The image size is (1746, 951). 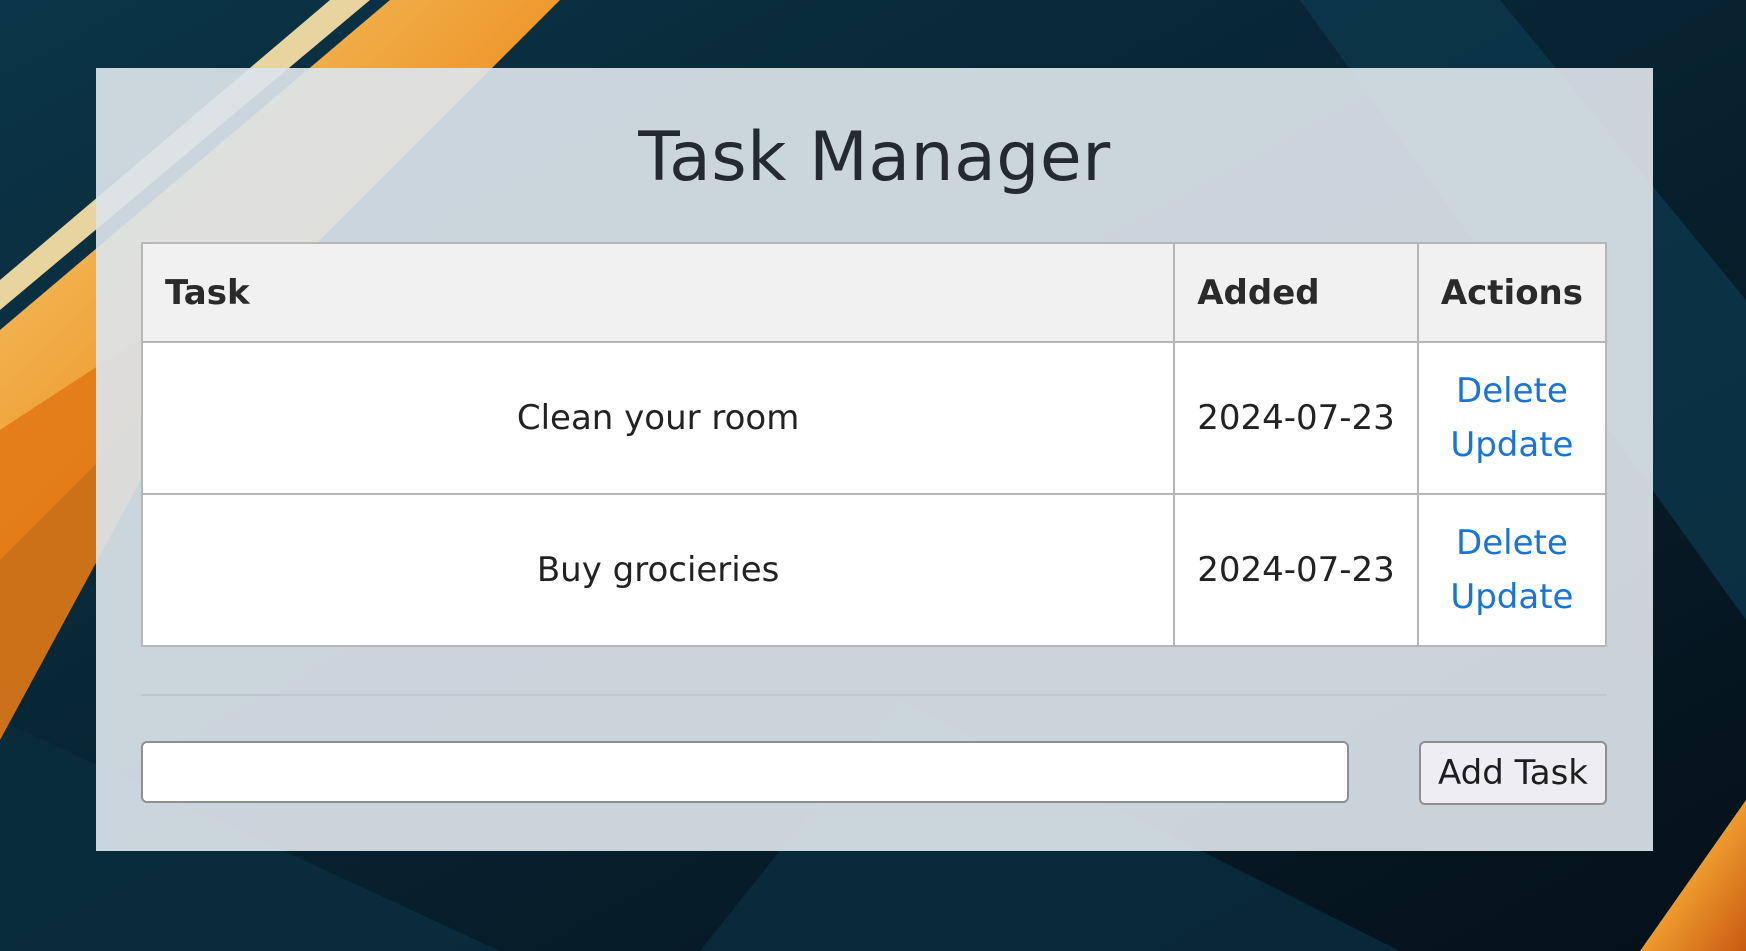 I want to click on column-header-task: Task, so click(x=658, y=292).